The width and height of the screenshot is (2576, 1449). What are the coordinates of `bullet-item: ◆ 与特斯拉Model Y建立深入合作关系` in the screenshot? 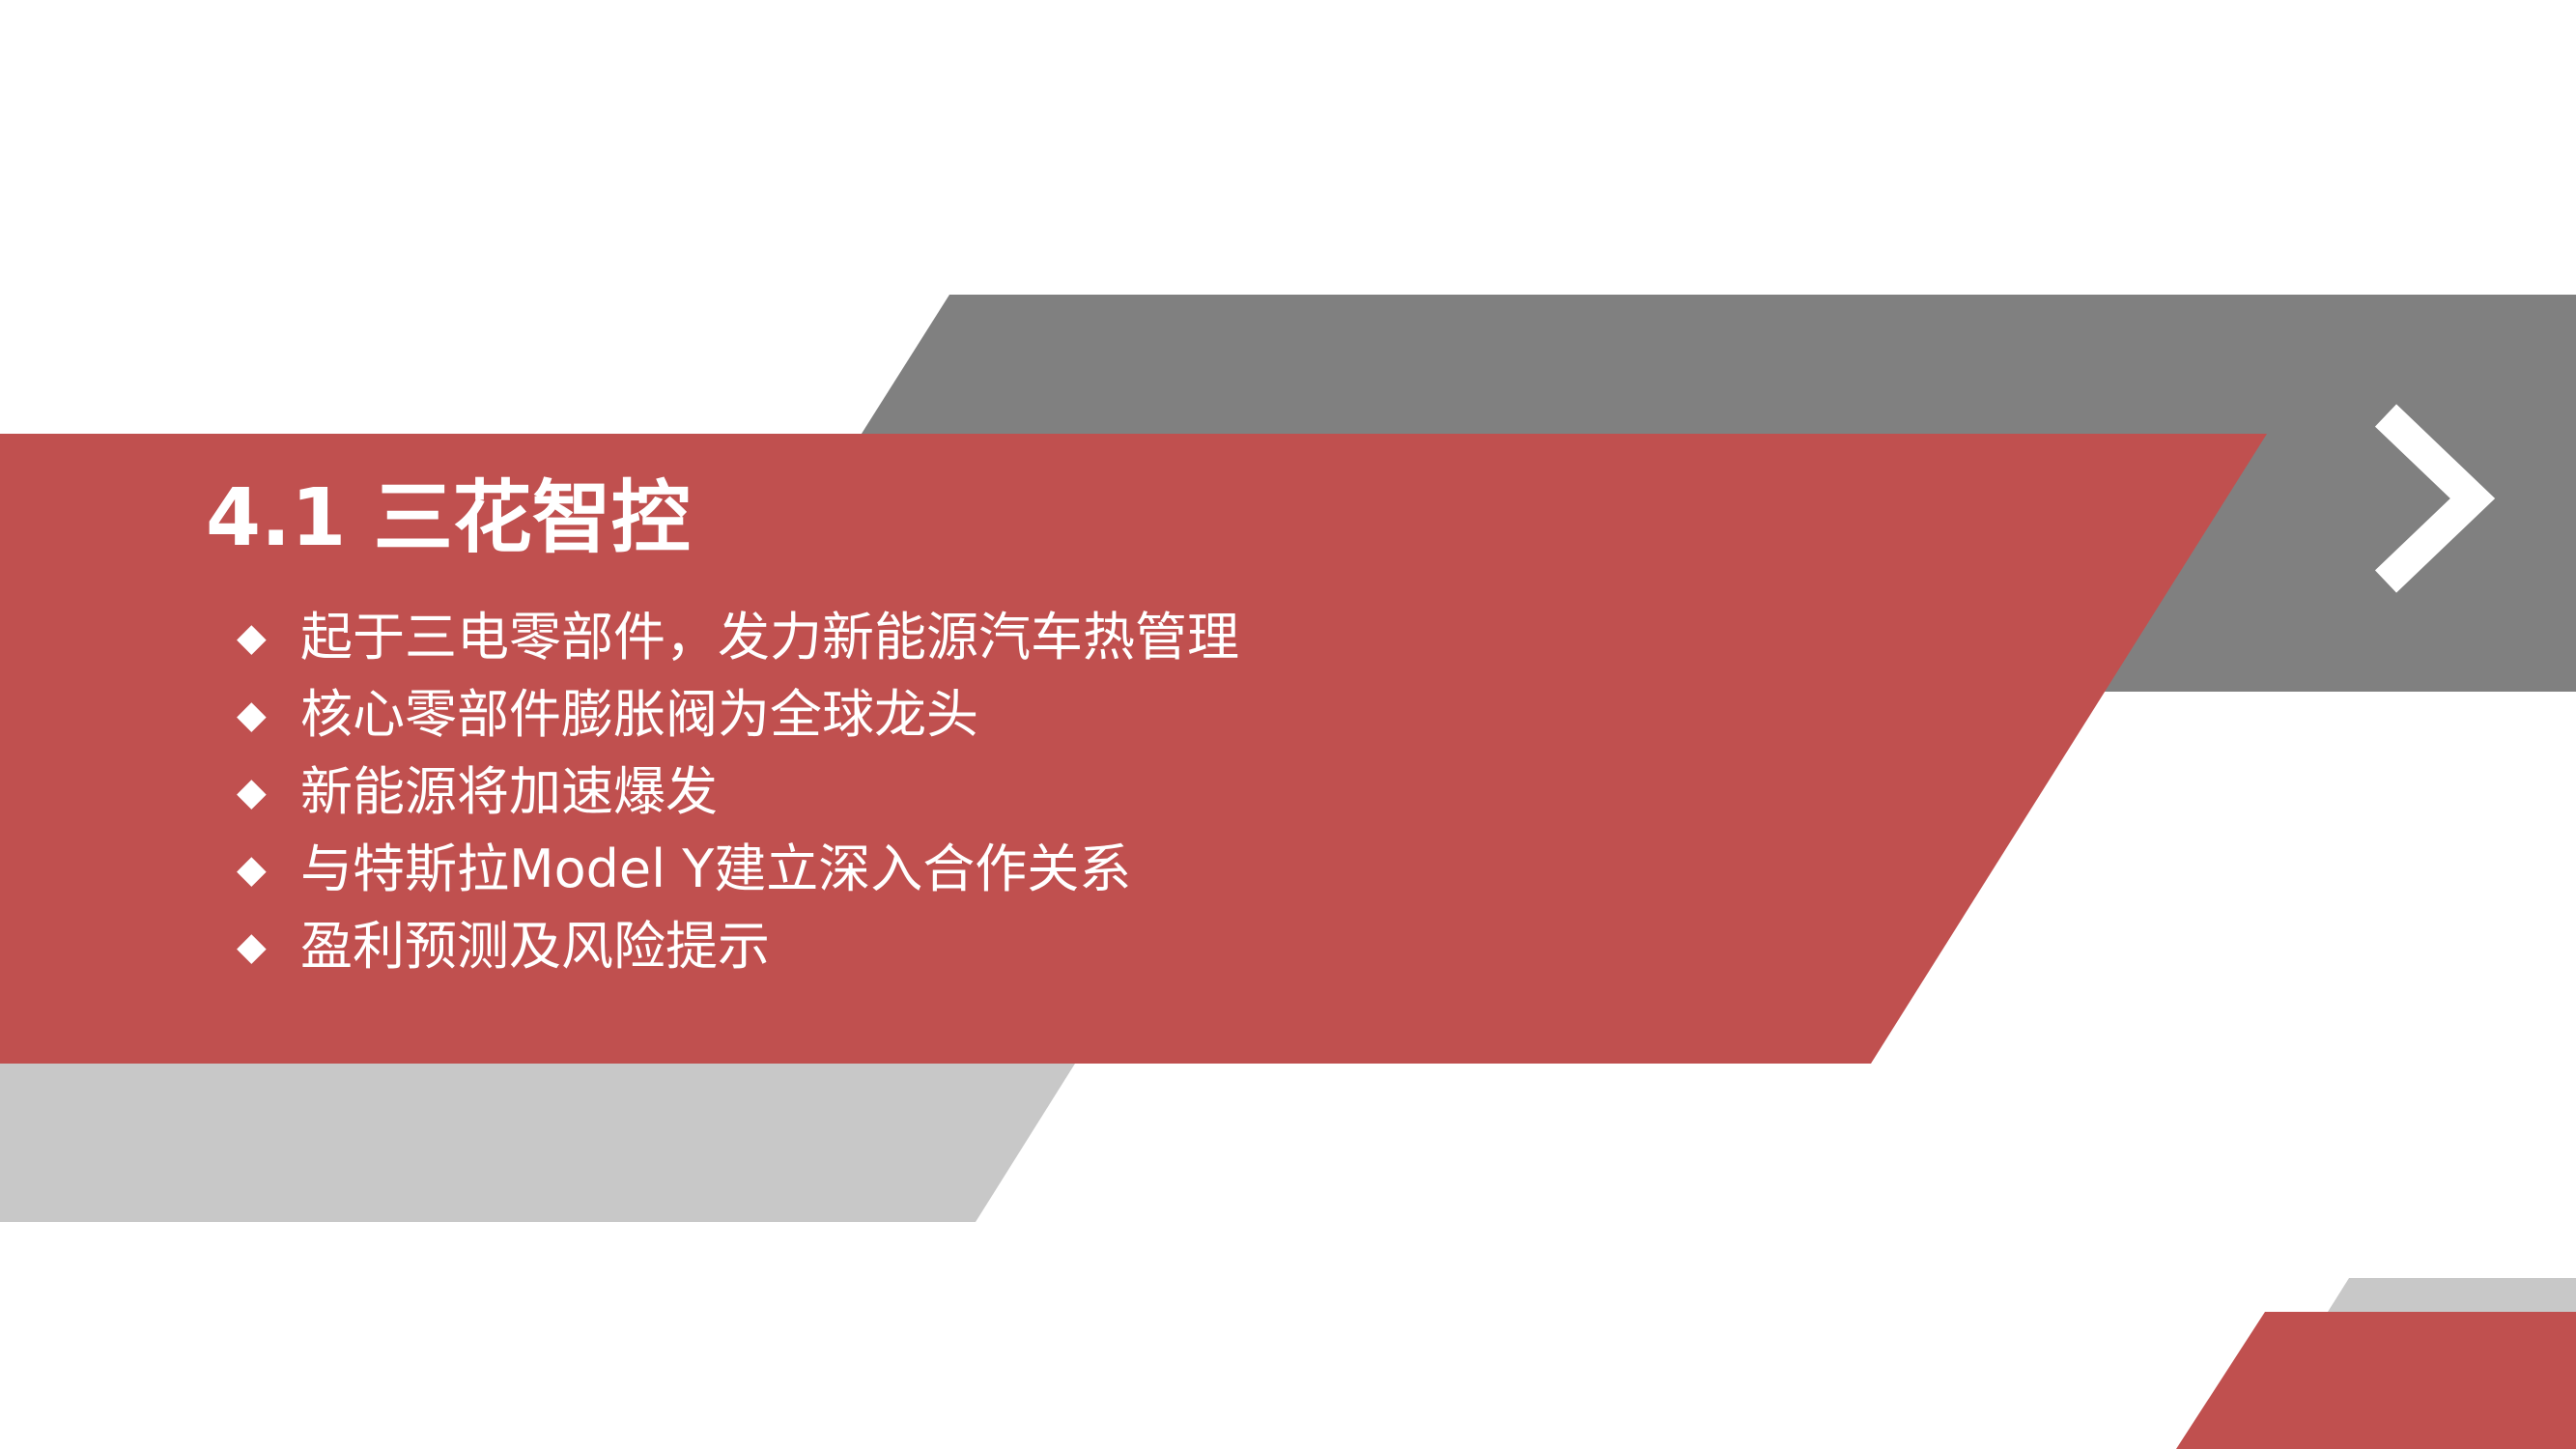 It's located at (738, 869).